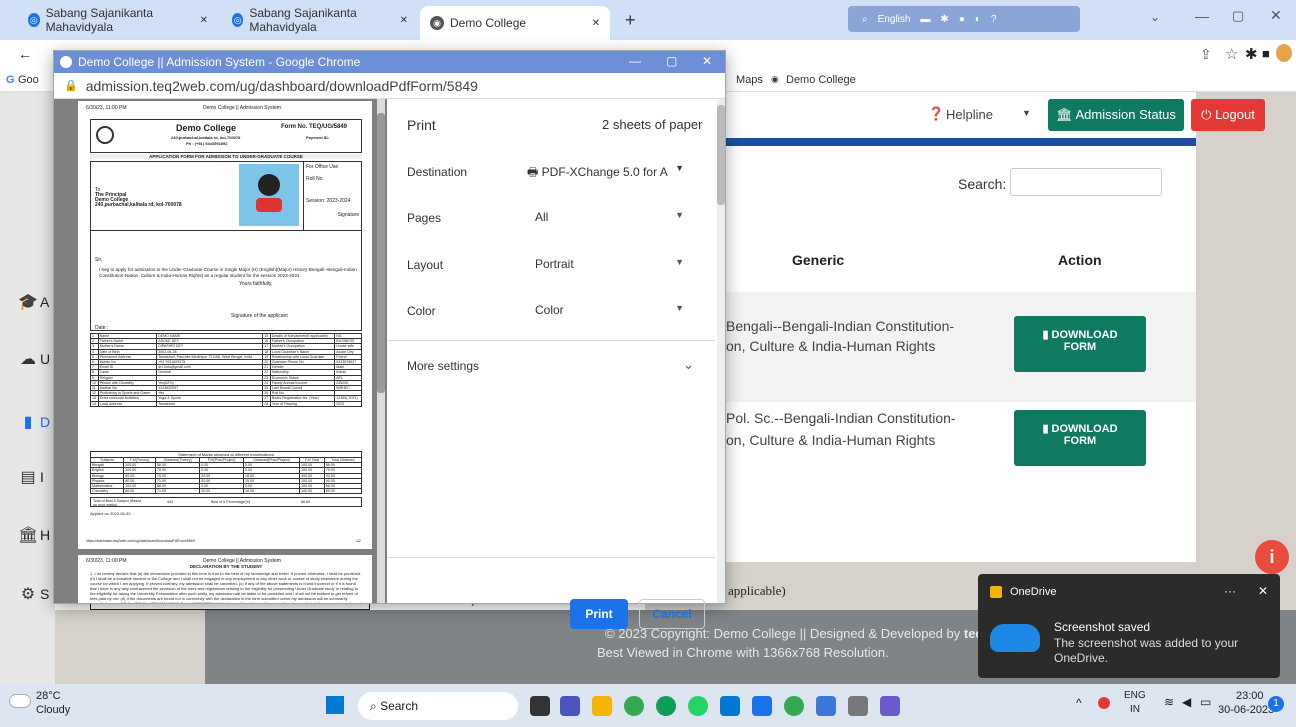 The height and width of the screenshot is (727, 1296). What do you see at coordinates (630, 20) in the screenshot?
I see `new-tab-icon: +` at bounding box center [630, 20].